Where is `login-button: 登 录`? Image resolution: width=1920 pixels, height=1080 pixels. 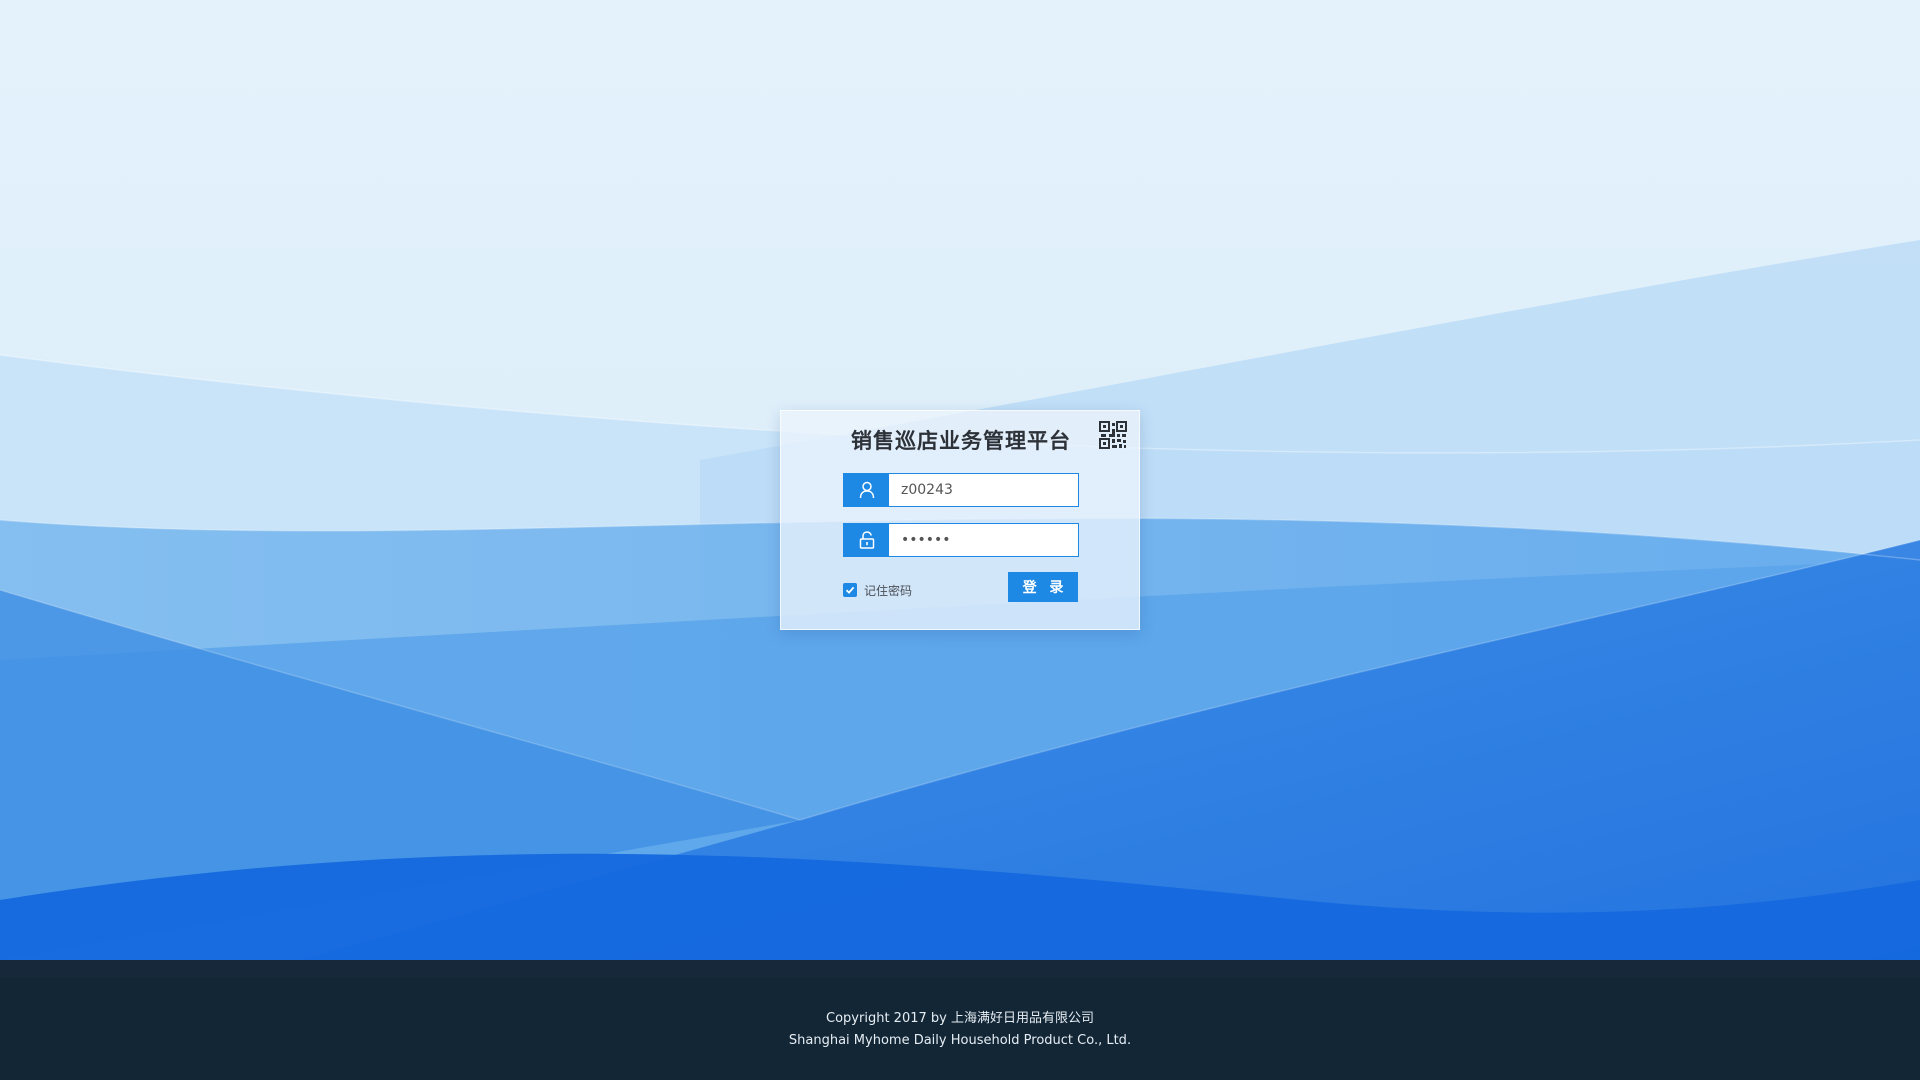 login-button: 登 录 is located at coordinates (1043, 587).